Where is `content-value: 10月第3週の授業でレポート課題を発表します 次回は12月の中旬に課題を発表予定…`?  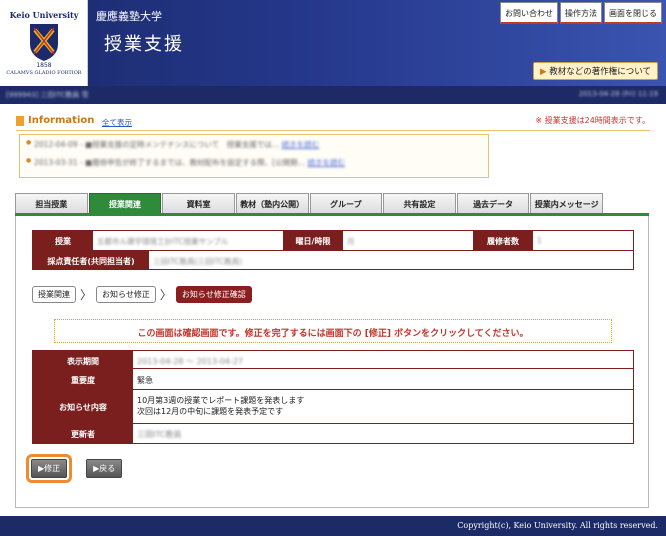 content-value: 10月第3週の授業でレポート課題を発表します 次回は12月の中旬に課題を発表予定… is located at coordinates (220, 403).